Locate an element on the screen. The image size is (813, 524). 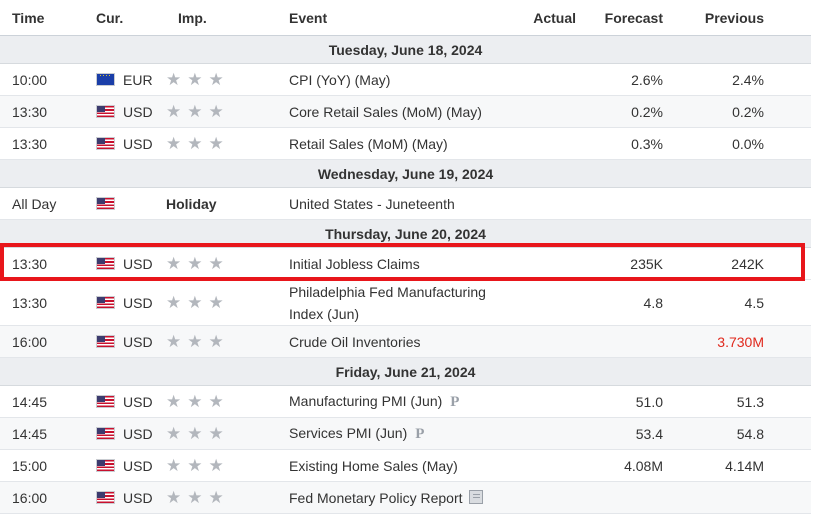
day-row: Thursday, June 20, 2024 is located at coordinates (405, 233).